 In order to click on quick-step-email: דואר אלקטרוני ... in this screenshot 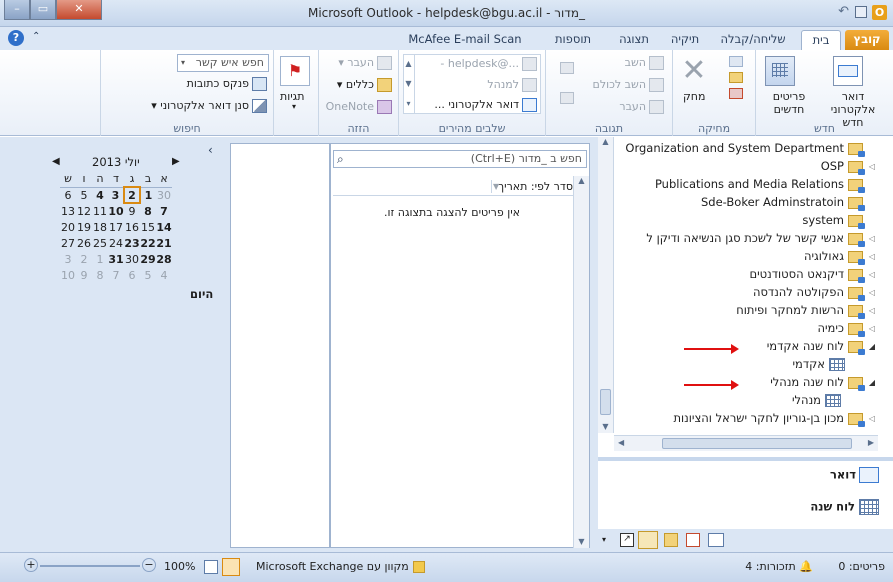, I will do `click(485, 105)`.